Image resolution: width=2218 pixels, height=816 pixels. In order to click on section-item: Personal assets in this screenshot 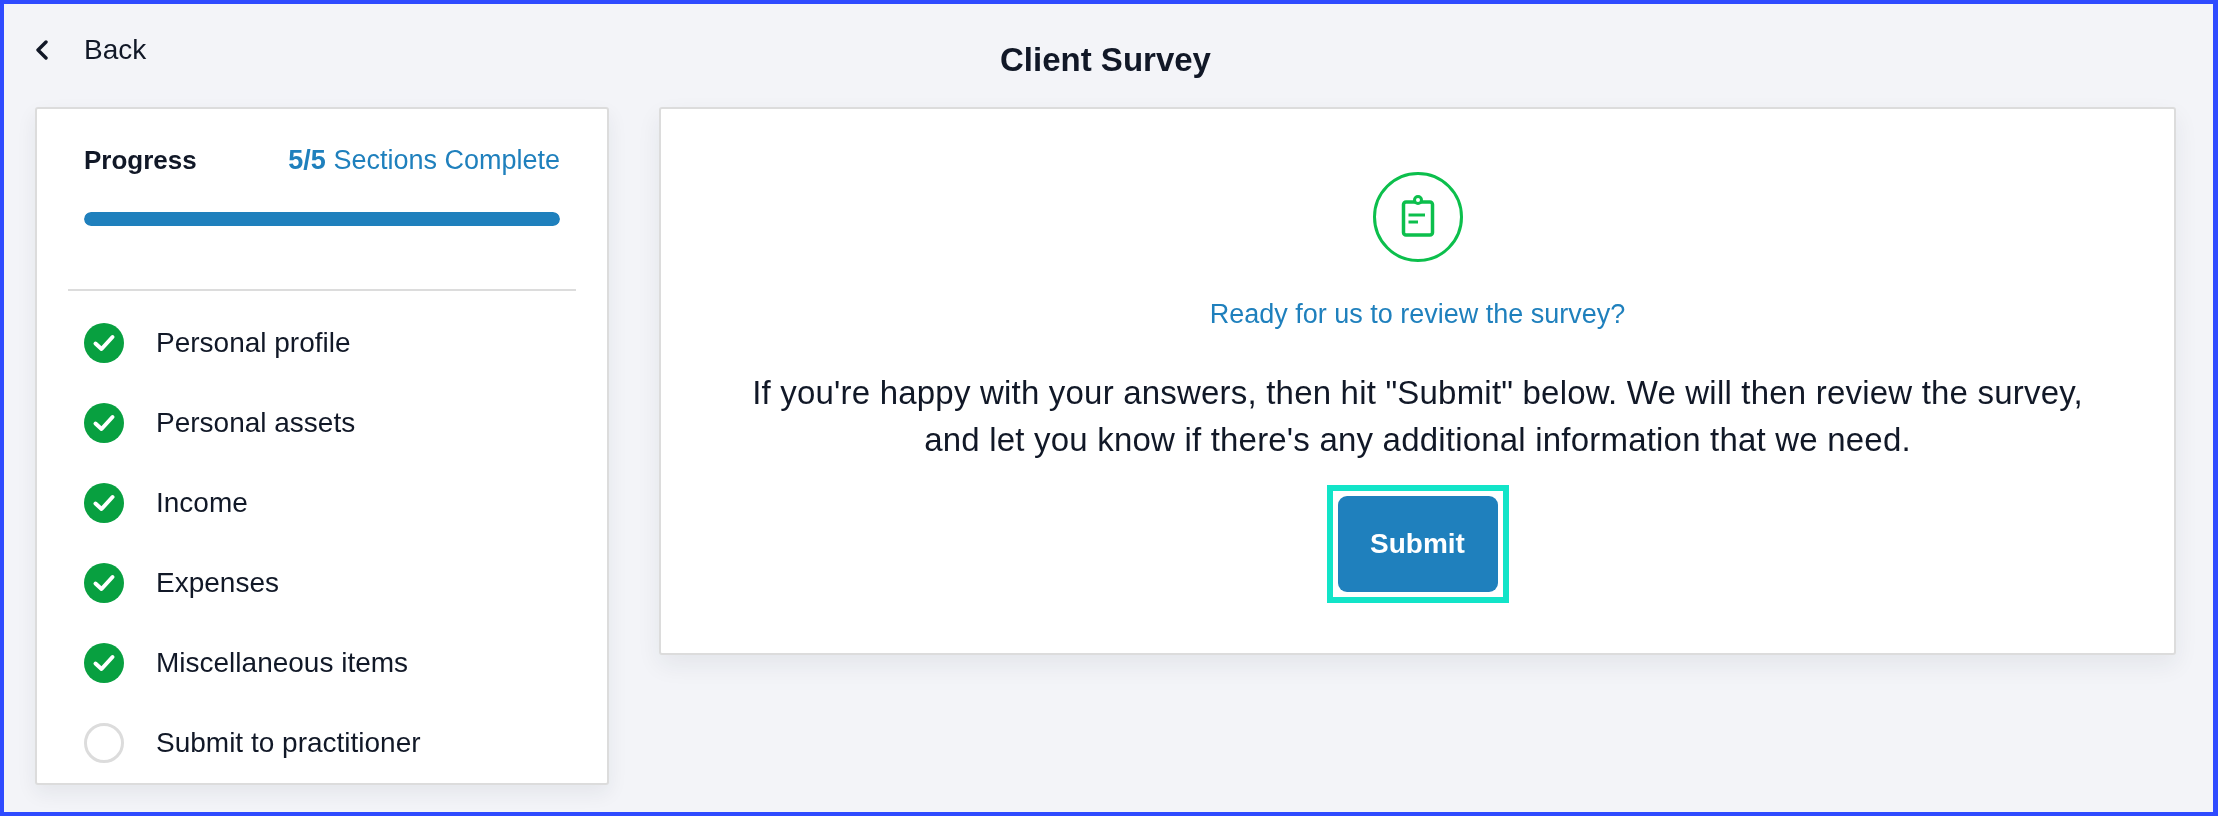, I will do `click(220, 423)`.